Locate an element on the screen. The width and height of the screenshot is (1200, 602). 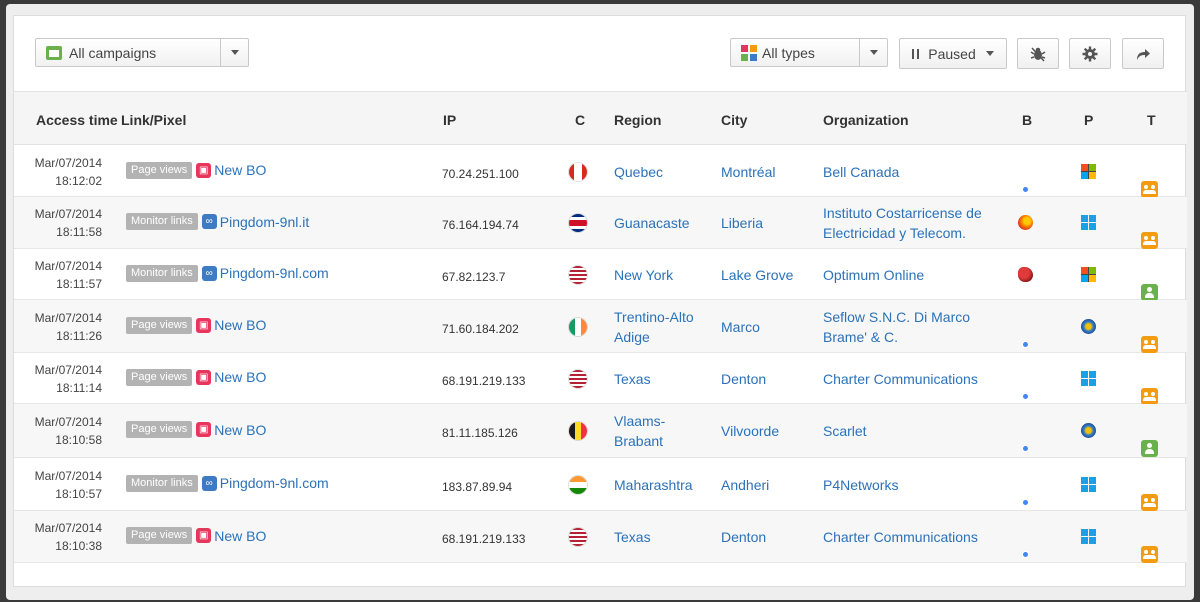
paused-button: Paused is located at coordinates (953, 53).